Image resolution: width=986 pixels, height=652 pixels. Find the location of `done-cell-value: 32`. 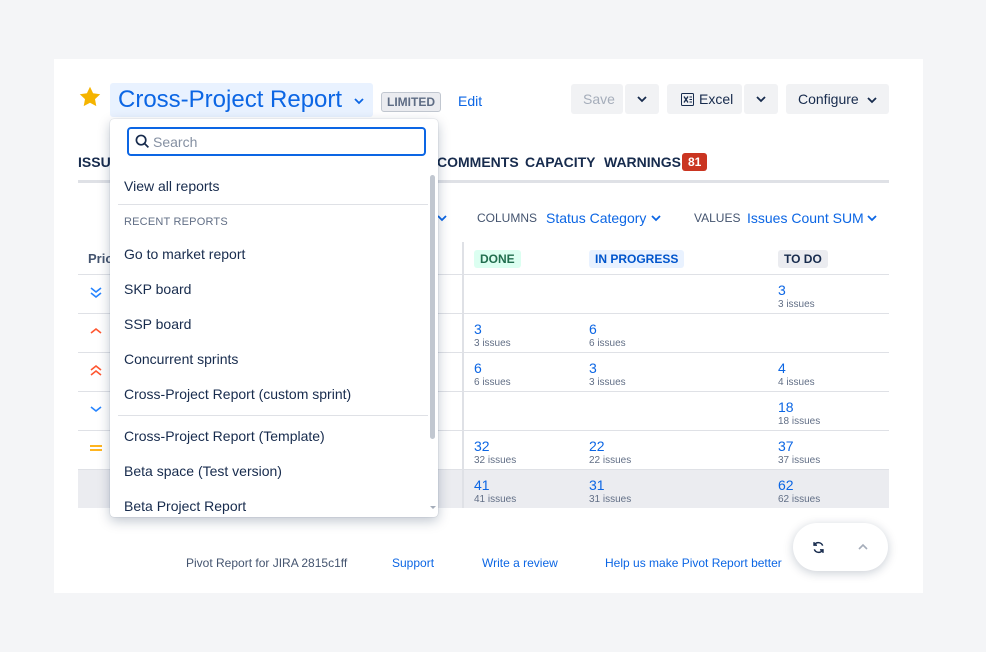

done-cell-value: 32 is located at coordinates (482, 446).